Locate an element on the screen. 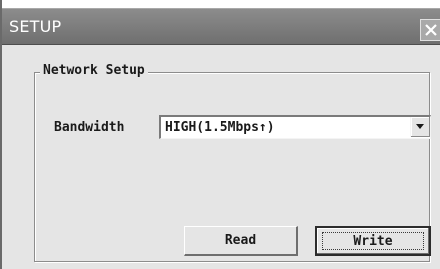  bandwidth-dropdown-button is located at coordinates (420, 127).